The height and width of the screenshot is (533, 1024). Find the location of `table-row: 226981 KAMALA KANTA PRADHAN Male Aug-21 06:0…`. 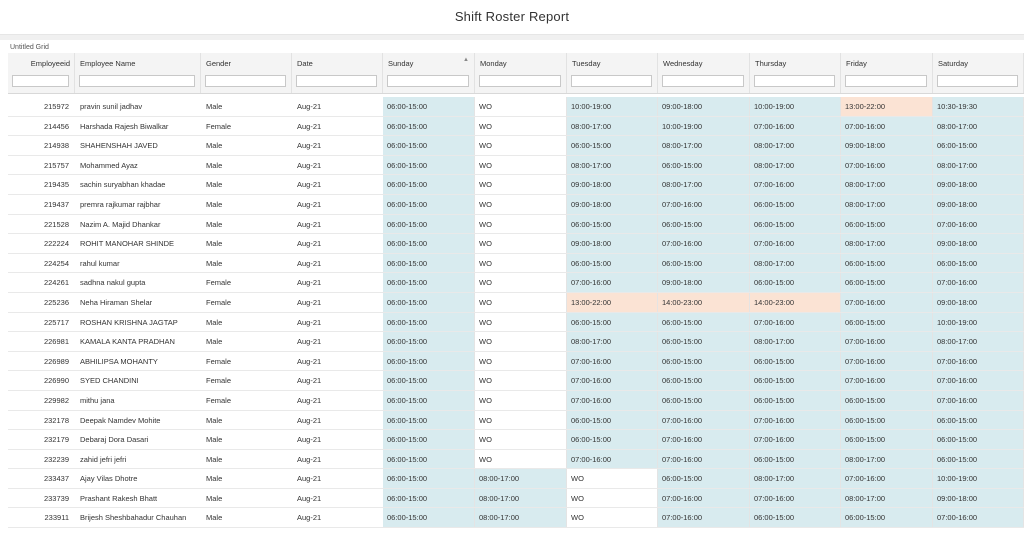

table-row: 226981 KAMALA KANTA PRADHAN Male Aug-21 06:0… is located at coordinates (516, 342).